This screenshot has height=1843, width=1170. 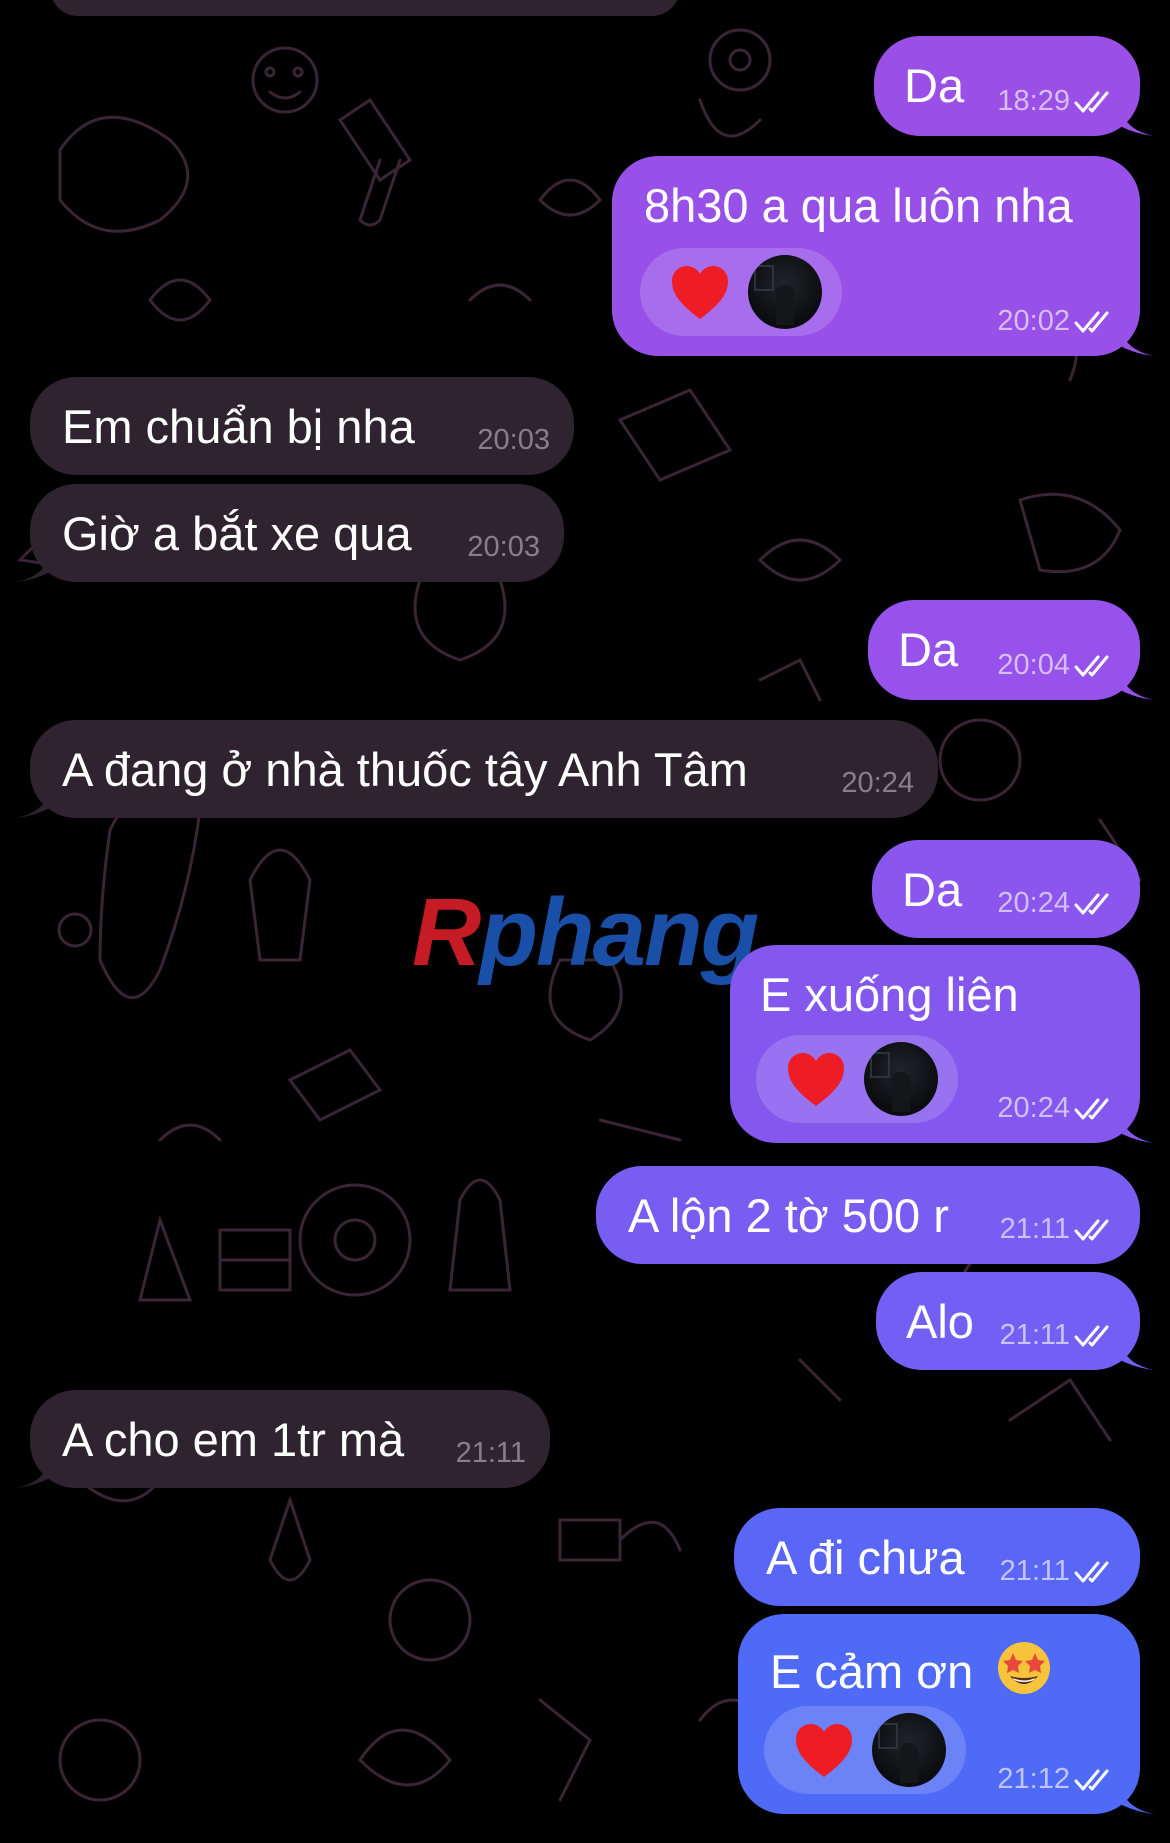 What do you see at coordinates (1033, 321) in the screenshot?
I see `message-time: 20:02` at bounding box center [1033, 321].